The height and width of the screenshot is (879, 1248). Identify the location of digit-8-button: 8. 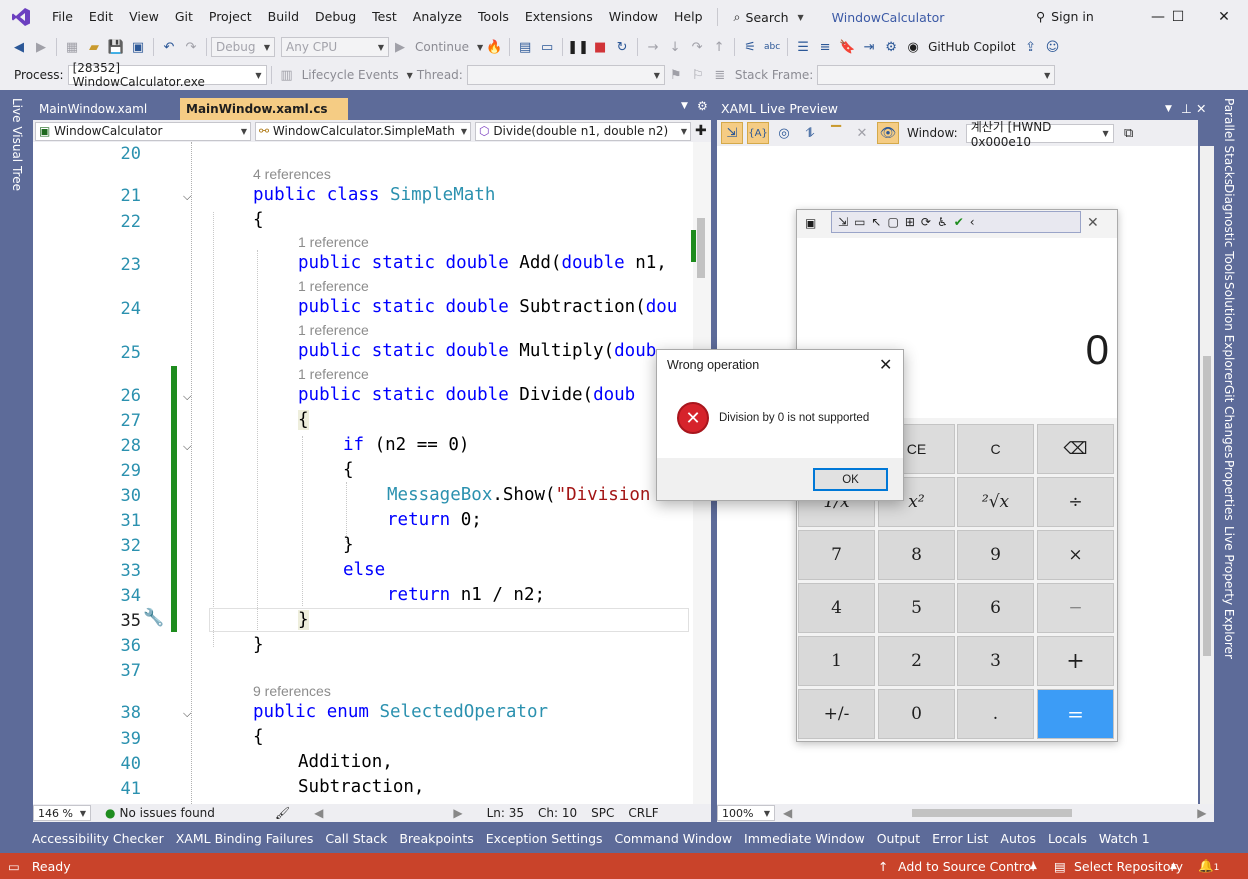
(916, 555).